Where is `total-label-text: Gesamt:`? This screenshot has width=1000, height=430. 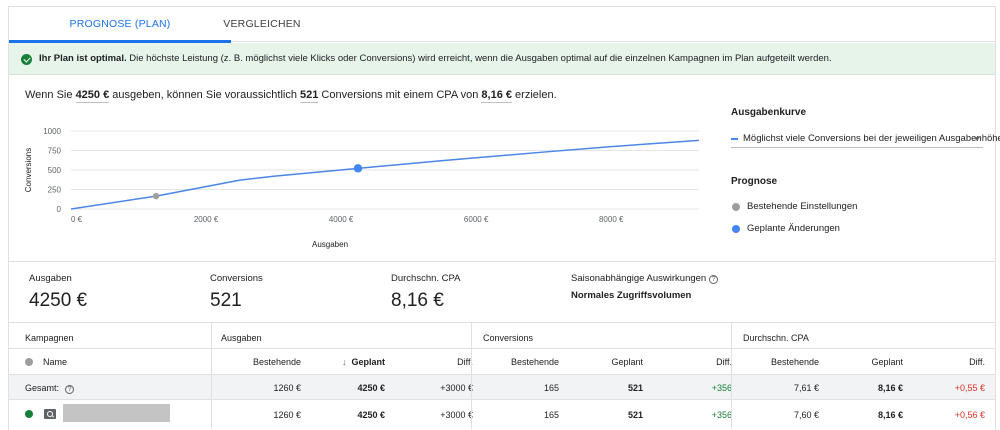
total-label-text: Gesamt: is located at coordinates (42, 388).